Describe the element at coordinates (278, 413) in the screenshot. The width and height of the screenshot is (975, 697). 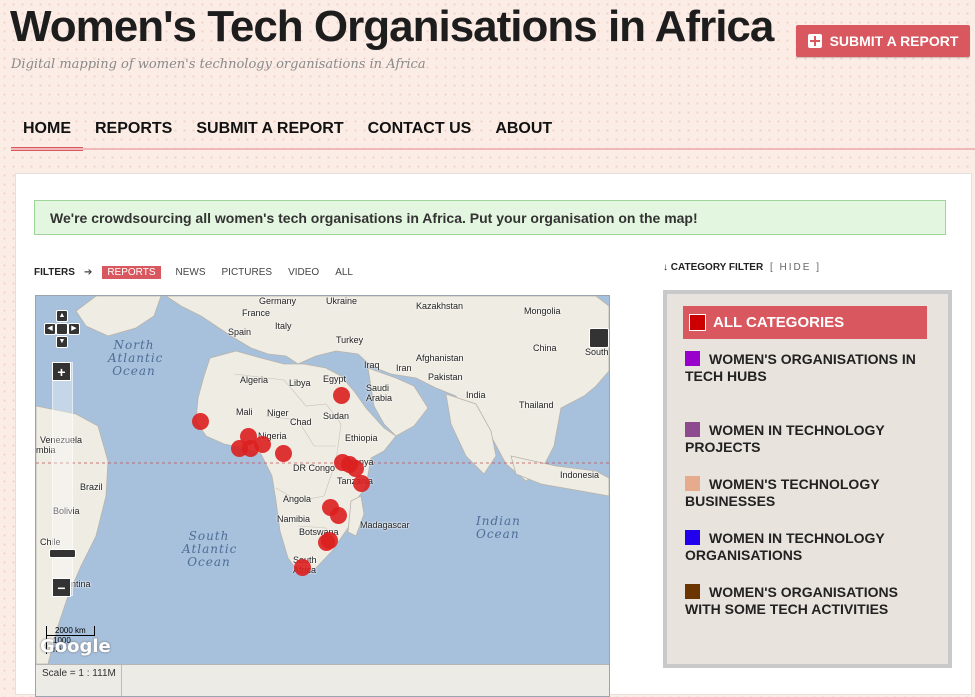
I see `map-label-niger: Niger` at that location.